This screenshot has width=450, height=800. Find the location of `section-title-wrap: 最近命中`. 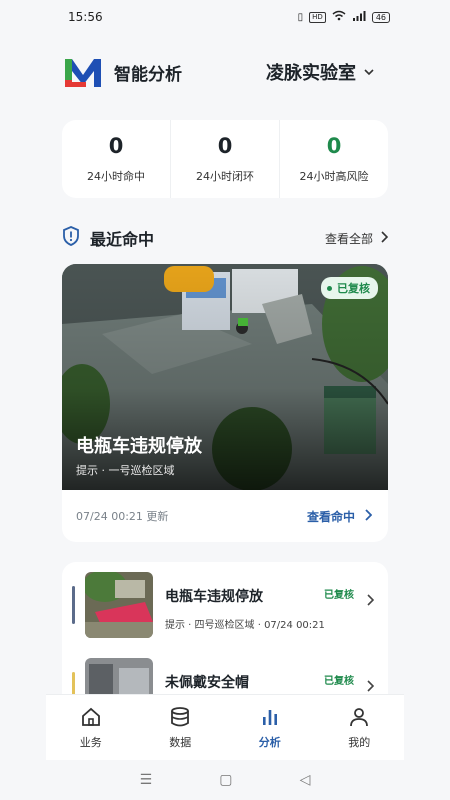

section-title-wrap: 最近命中 is located at coordinates (108, 238).